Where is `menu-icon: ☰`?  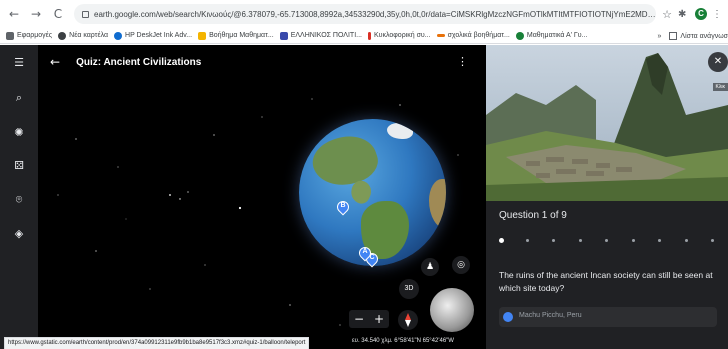 menu-icon: ☰ is located at coordinates (19, 63).